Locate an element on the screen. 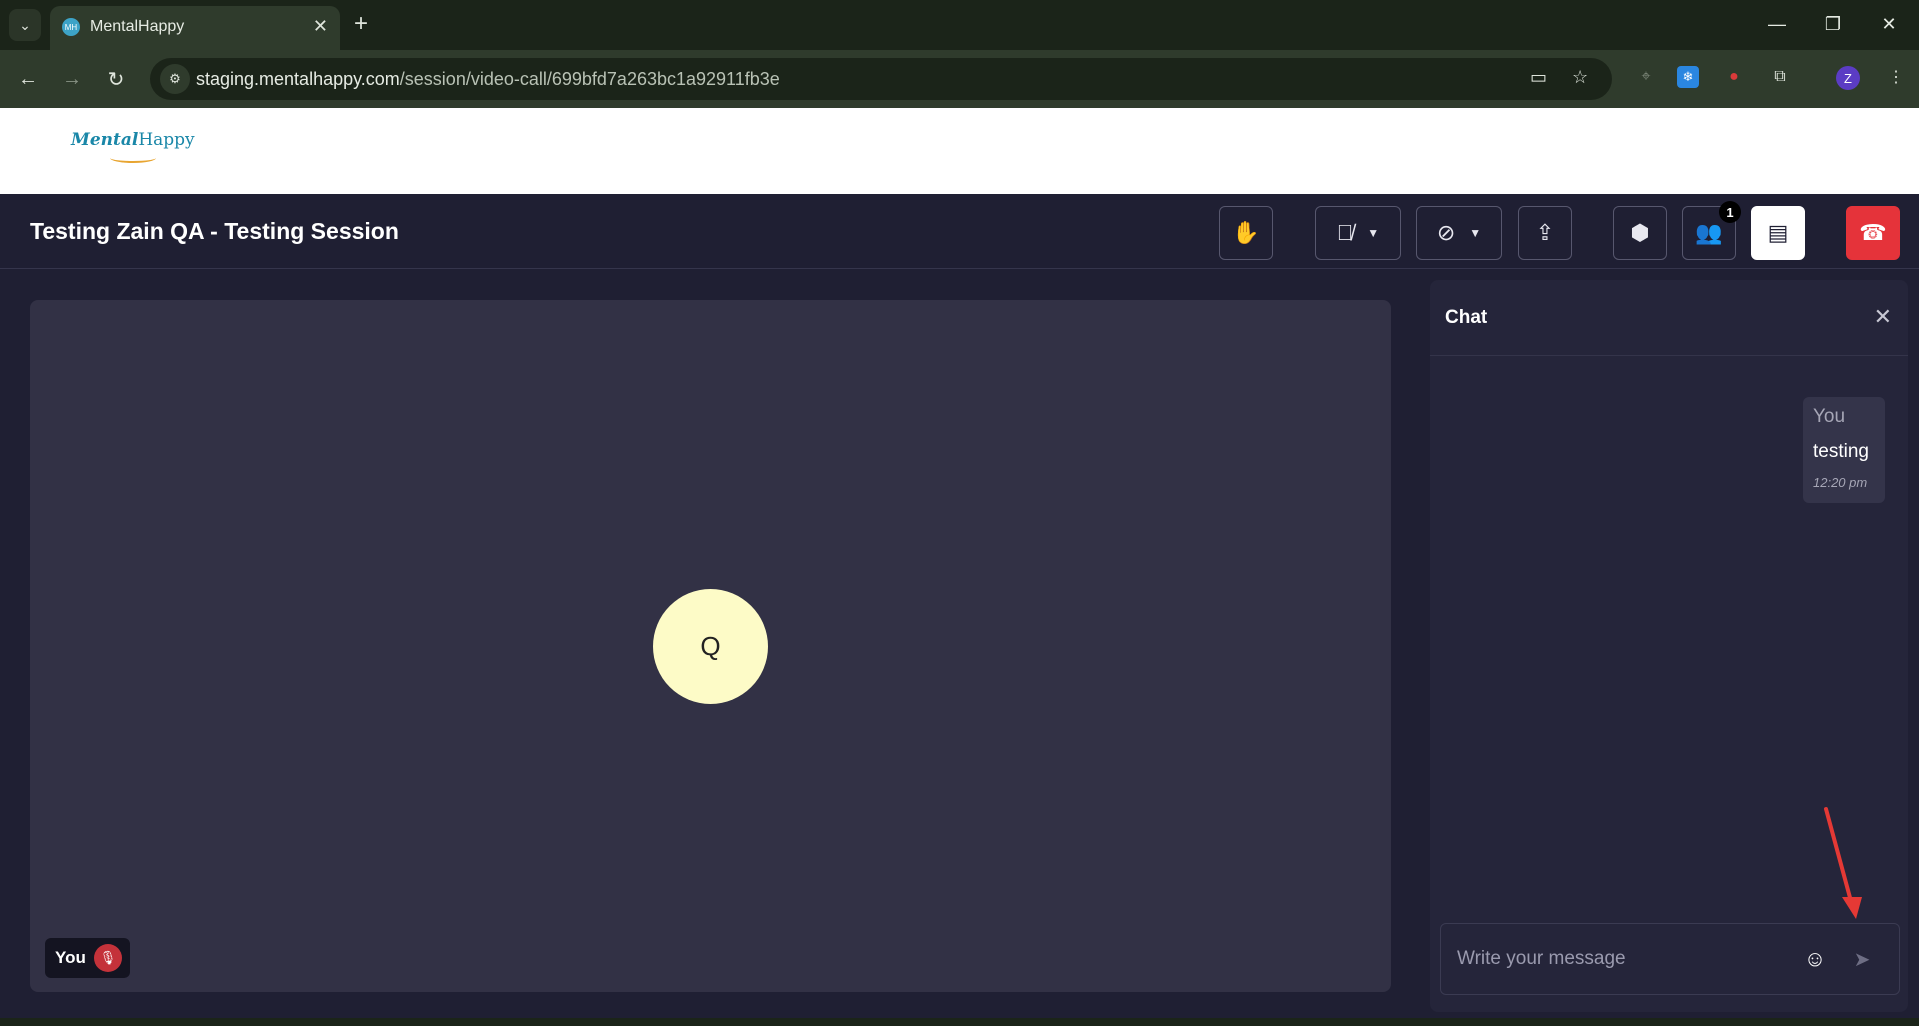 Image resolution: width=1919 pixels, height=1026 pixels. hang-up-phone-icon: ☎ is located at coordinates (1873, 232).